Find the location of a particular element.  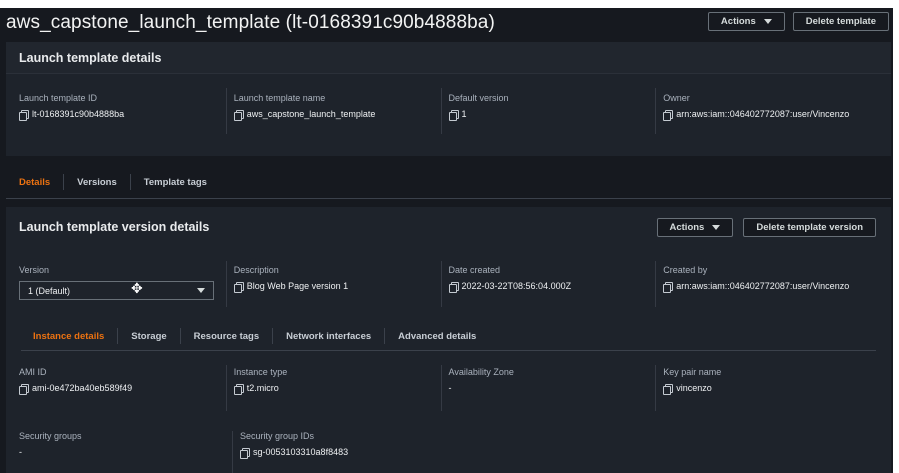

field-value-text: ami-0e472ba40eb589f49 is located at coordinates (82, 388).